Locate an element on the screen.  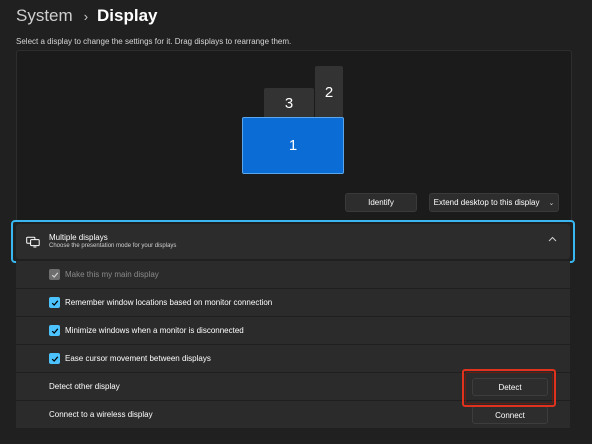
chevron-down-icon: ⌄ is located at coordinates (551, 203).